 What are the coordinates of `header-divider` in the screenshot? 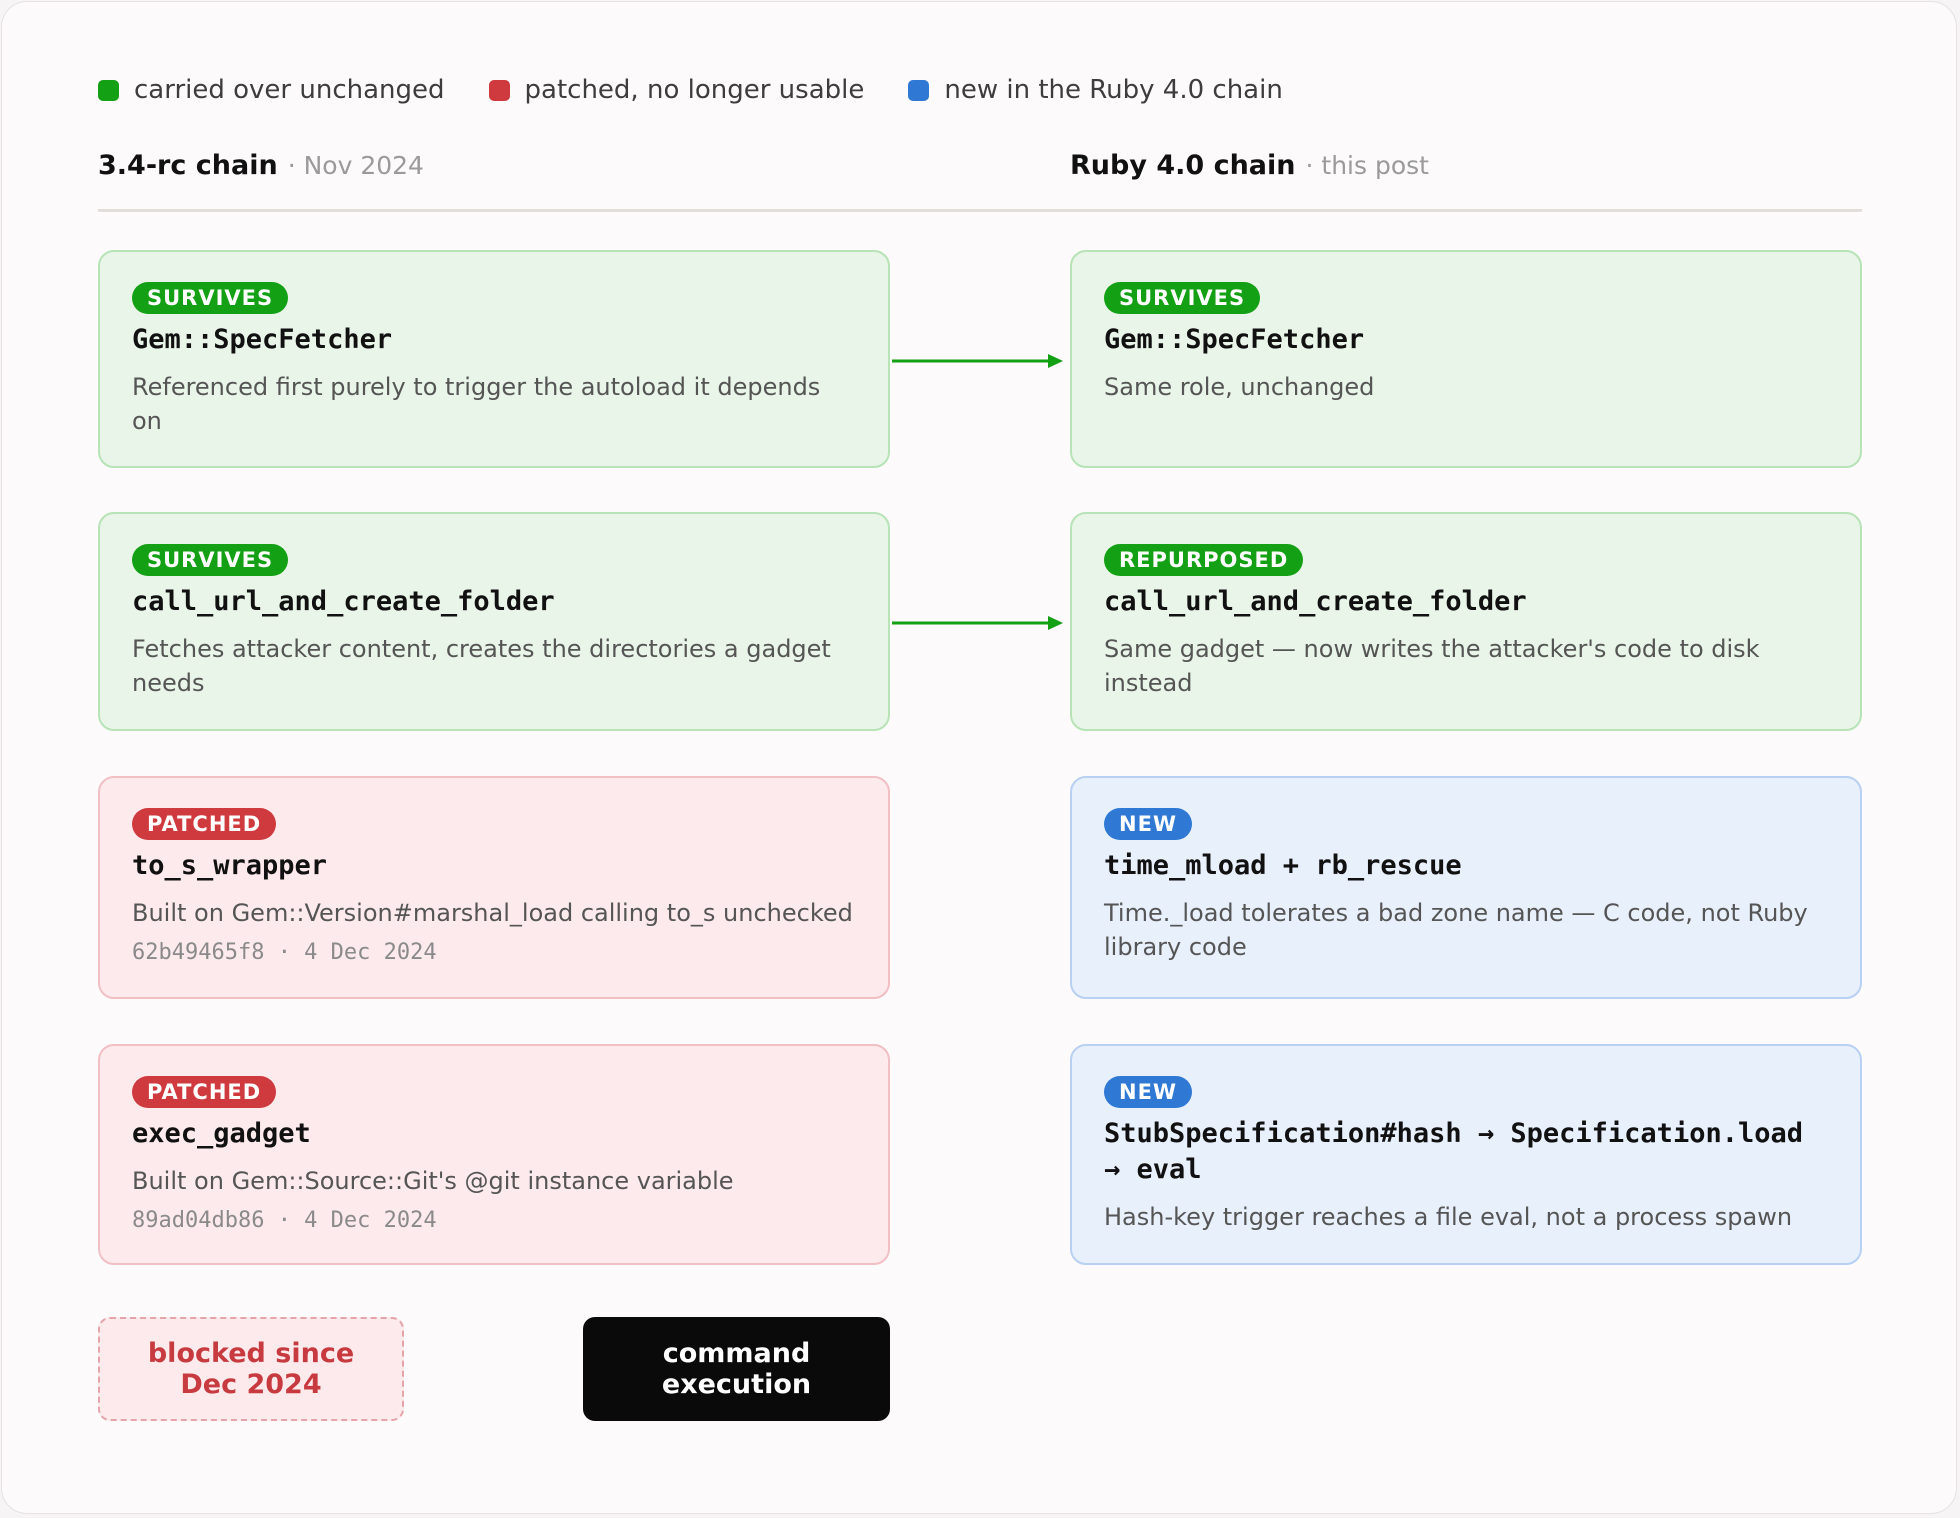 It's located at (980, 210).